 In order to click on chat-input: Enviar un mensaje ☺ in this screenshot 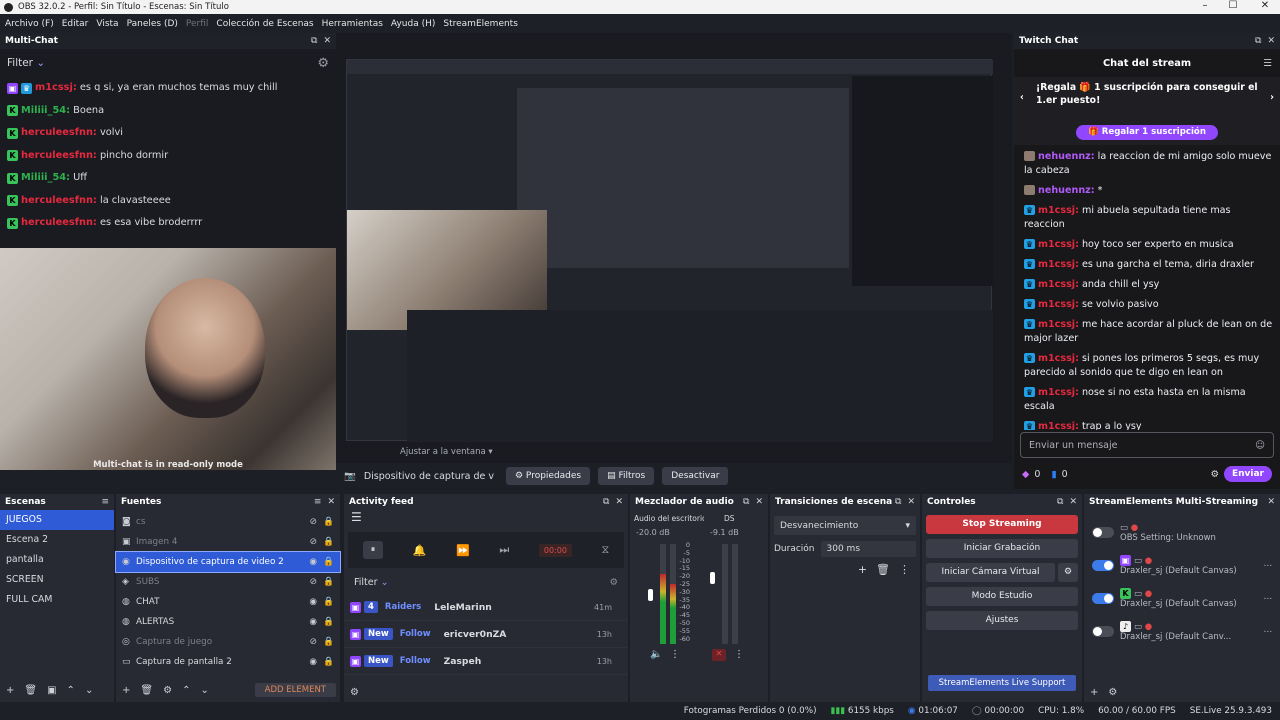, I will do `click(1147, 445)`.